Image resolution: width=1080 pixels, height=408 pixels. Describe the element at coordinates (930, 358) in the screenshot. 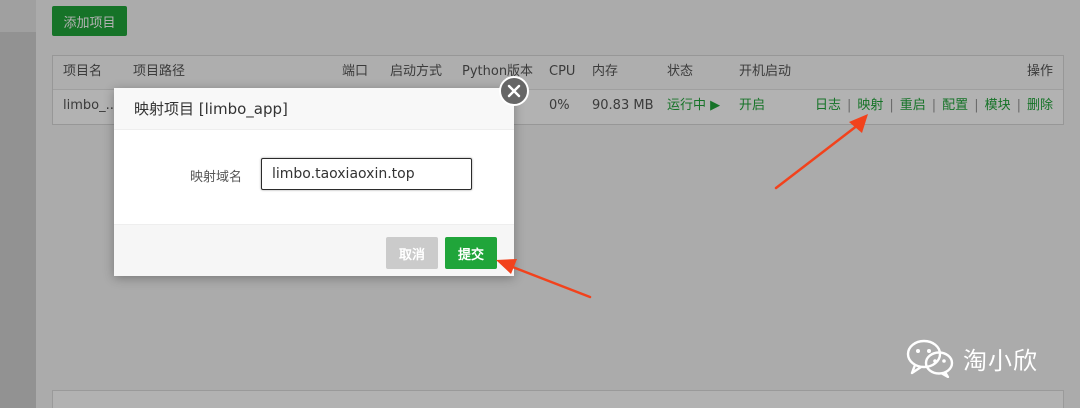

I see `wechat-icon` at that location.